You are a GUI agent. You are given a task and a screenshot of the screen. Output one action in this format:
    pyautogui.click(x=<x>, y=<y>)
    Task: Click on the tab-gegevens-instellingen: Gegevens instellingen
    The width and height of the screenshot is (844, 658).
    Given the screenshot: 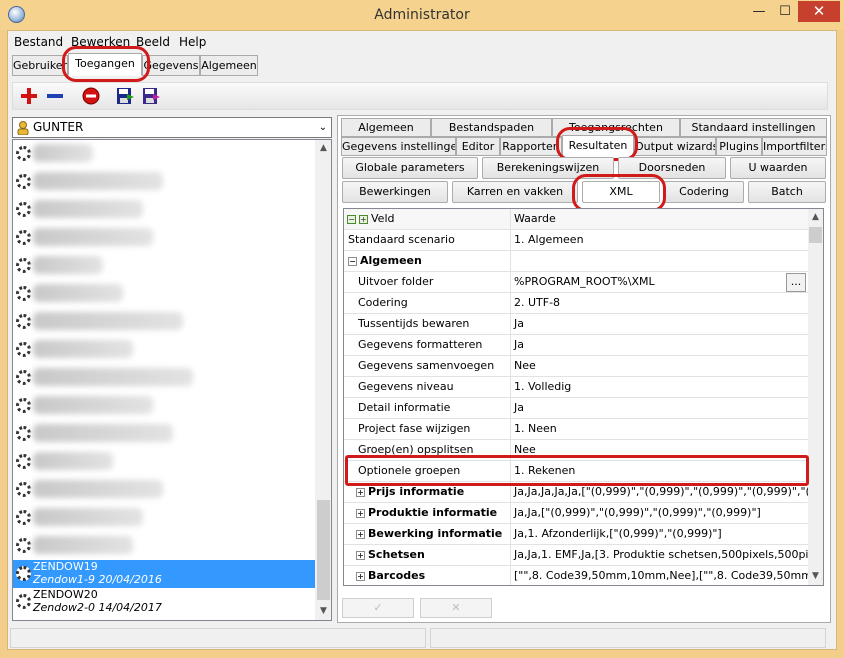 What is the action you would take?
    pyautogui.click(x=398, y=146)
    